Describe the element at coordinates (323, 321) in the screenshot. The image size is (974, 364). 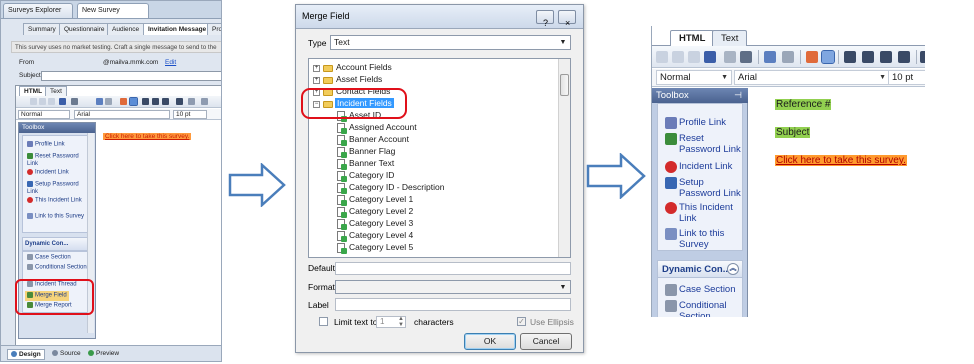
I see `limit-text-checkbox` at that location.